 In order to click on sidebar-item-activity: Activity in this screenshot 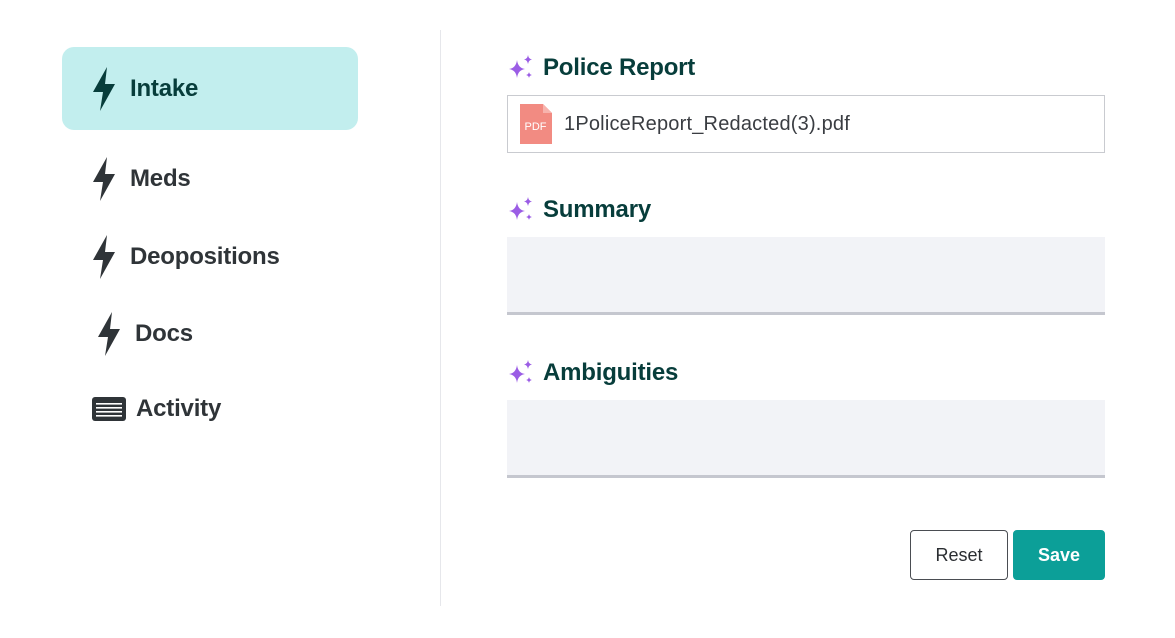, I will do `click(210, 408)`.